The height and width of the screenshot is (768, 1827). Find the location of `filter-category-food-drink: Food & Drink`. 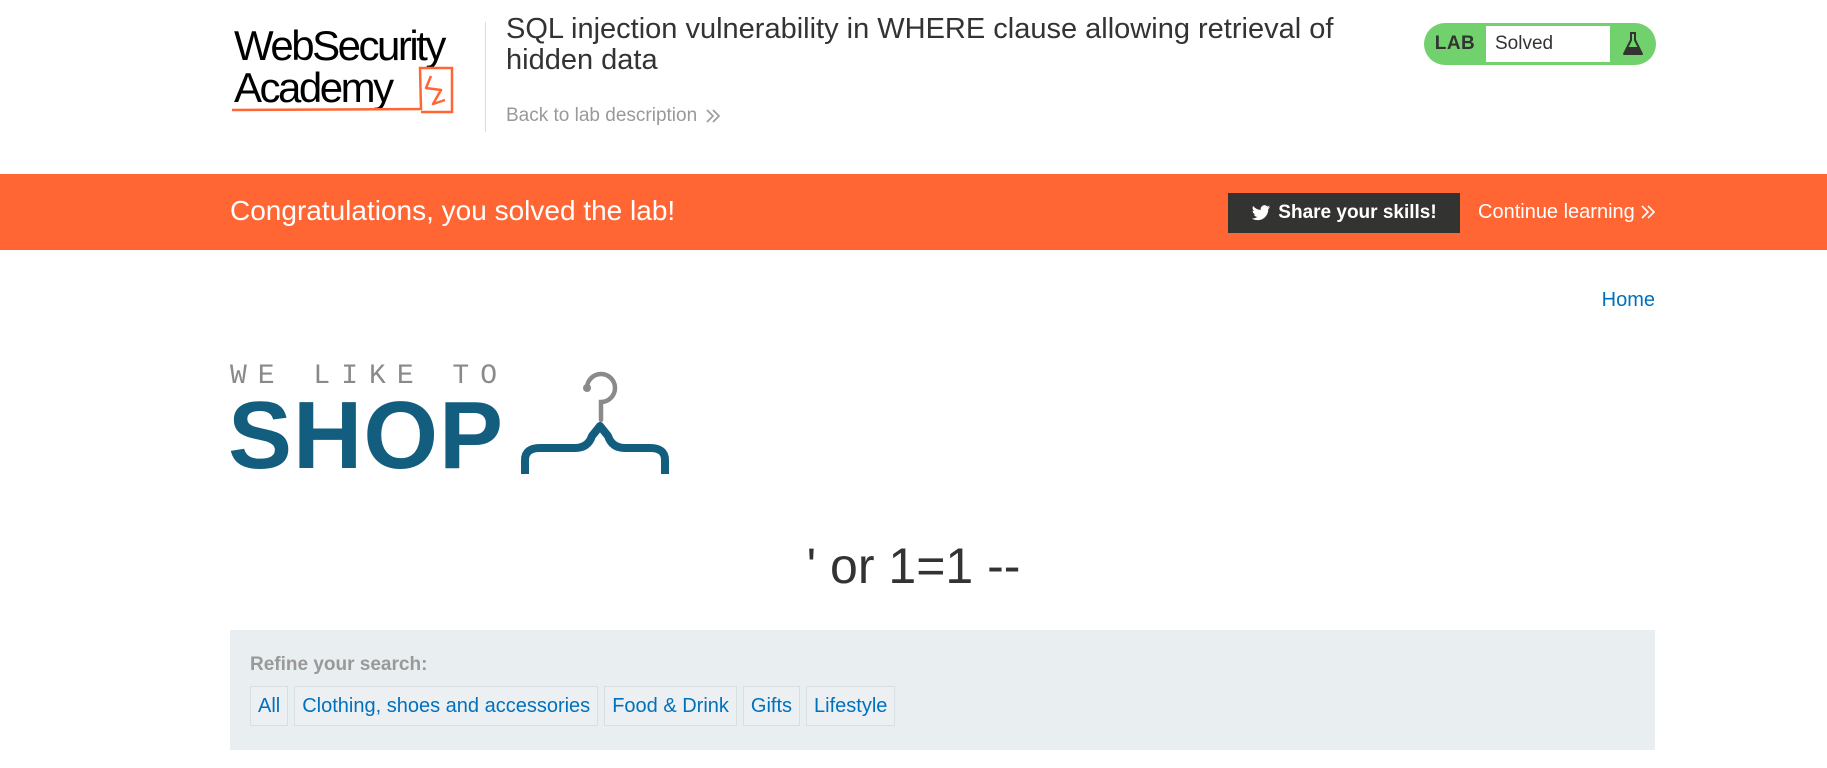

filter-category-food-drink: Food & Drink is located at coordinates (670, 706).